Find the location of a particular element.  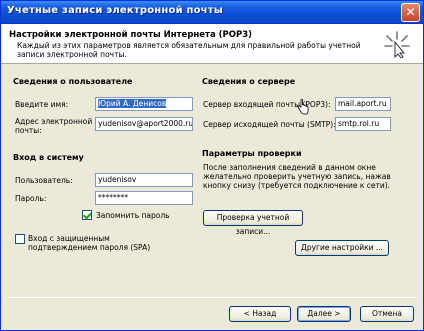

title-bar: Учетные записи электронной почты ✕ is located at coordinates (212, 12).